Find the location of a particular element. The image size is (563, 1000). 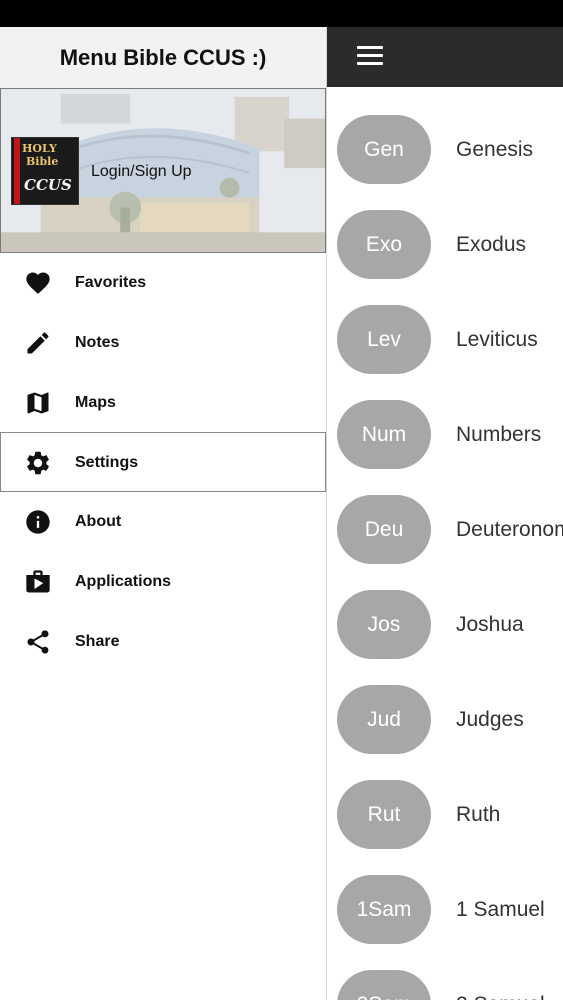

book-name: Joshua is located at coordinates (490, 624).